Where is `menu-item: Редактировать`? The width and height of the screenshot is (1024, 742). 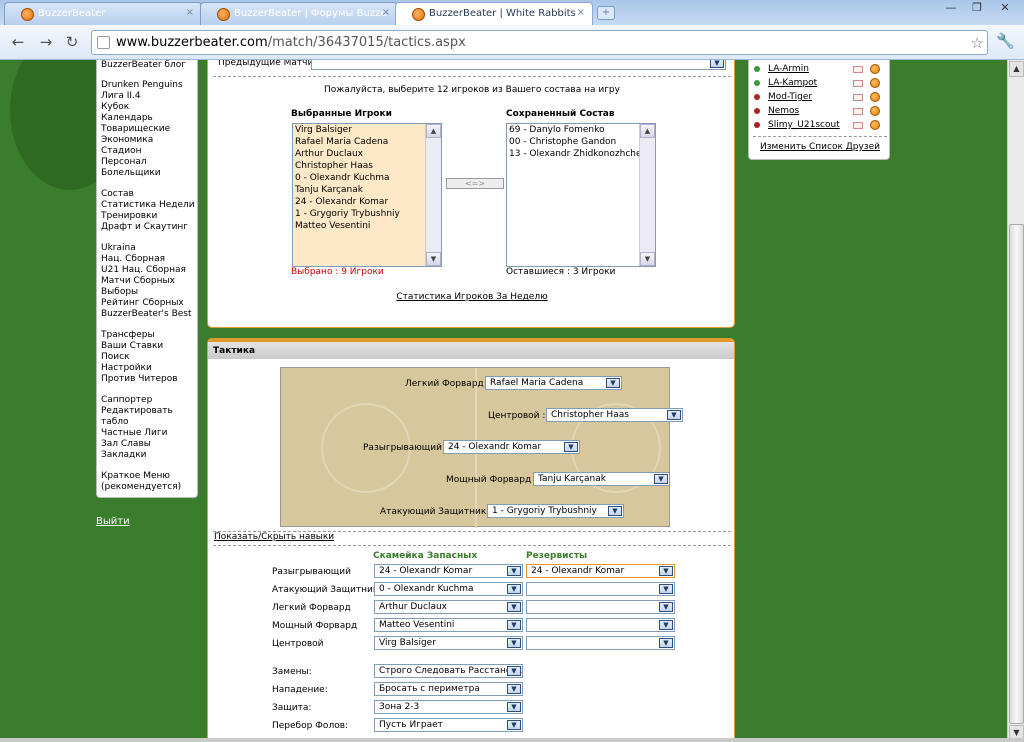
menu-item: Редактировать is located at coordinates (149, 411).